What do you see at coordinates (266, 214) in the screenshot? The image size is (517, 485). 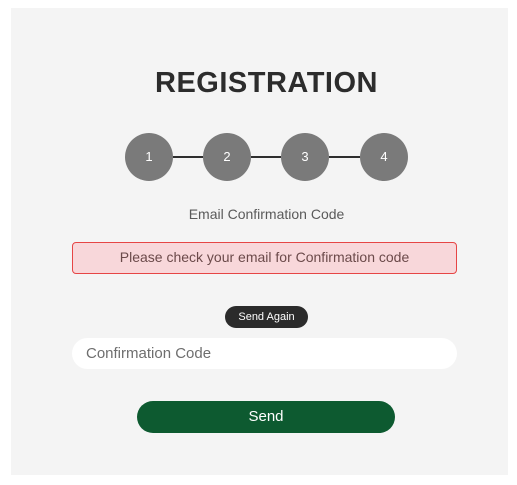 I see `step-subtitle: Email Confirmation Code` at bounding box center [266, 214].